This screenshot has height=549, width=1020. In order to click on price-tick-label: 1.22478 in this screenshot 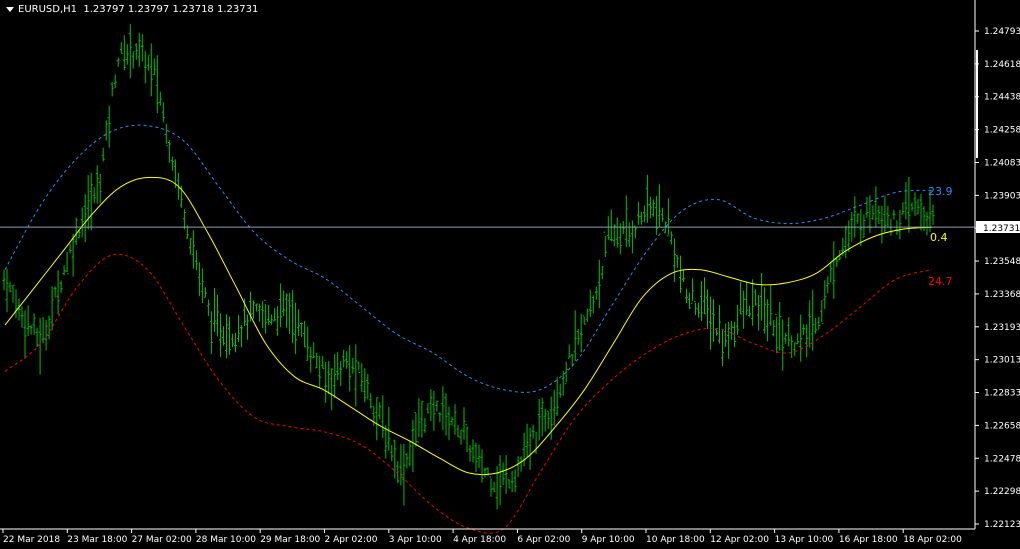, I will do `click(1002, 459)`.